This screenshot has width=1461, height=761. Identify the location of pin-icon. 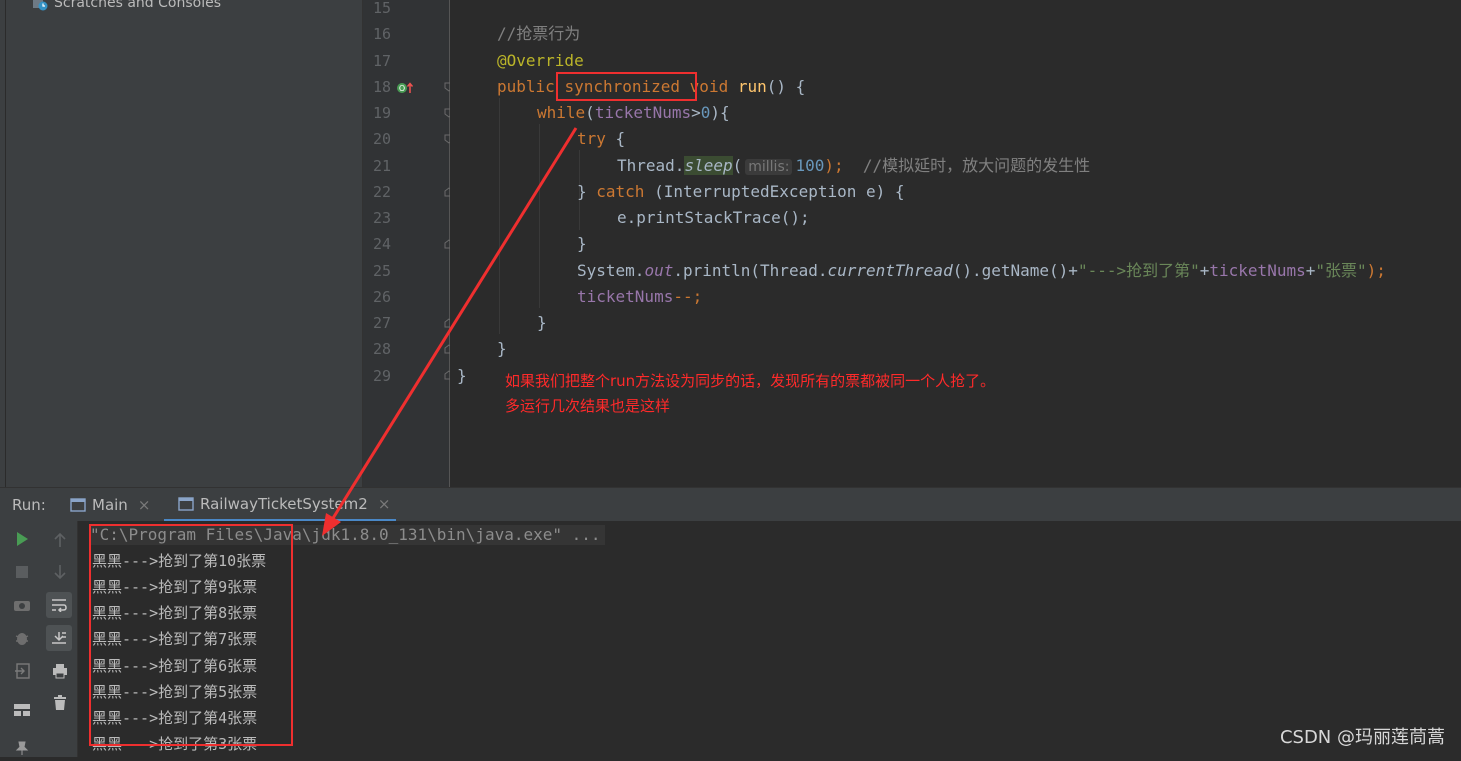
(22, 748).